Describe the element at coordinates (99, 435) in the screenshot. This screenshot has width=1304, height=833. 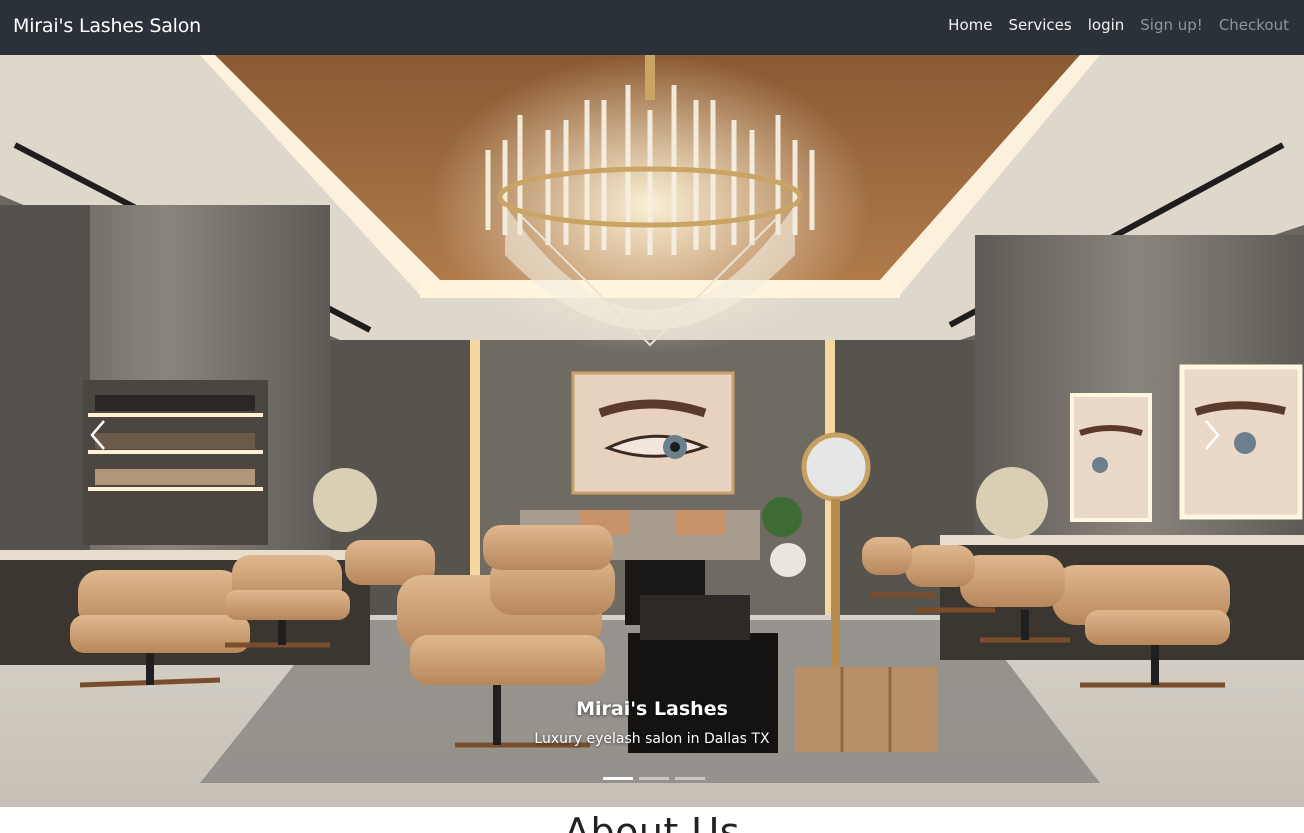
I see `chevron-left-icon` at that location.